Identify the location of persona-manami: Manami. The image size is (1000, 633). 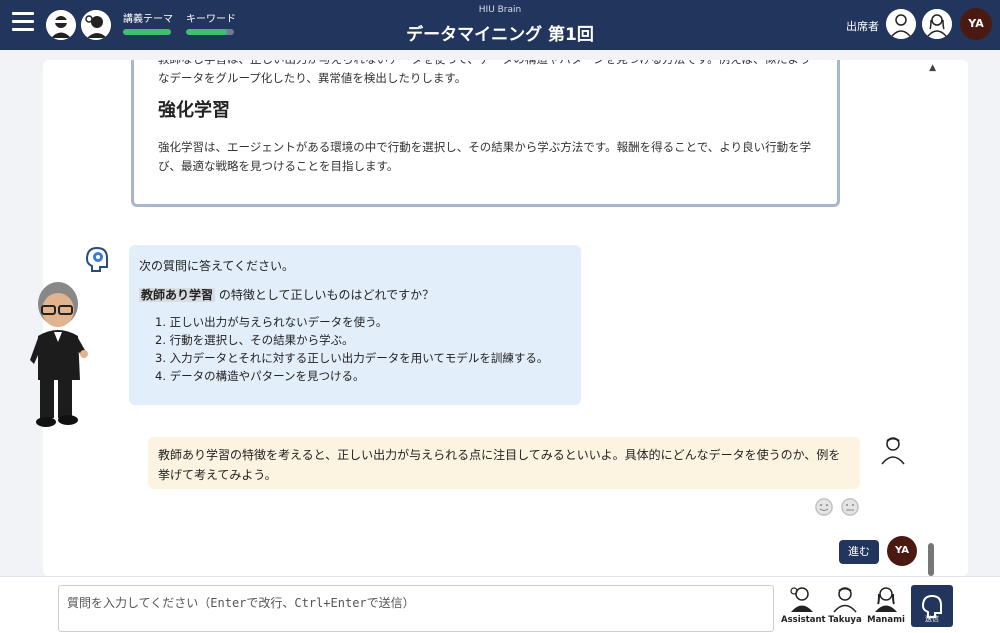
(886, 605).